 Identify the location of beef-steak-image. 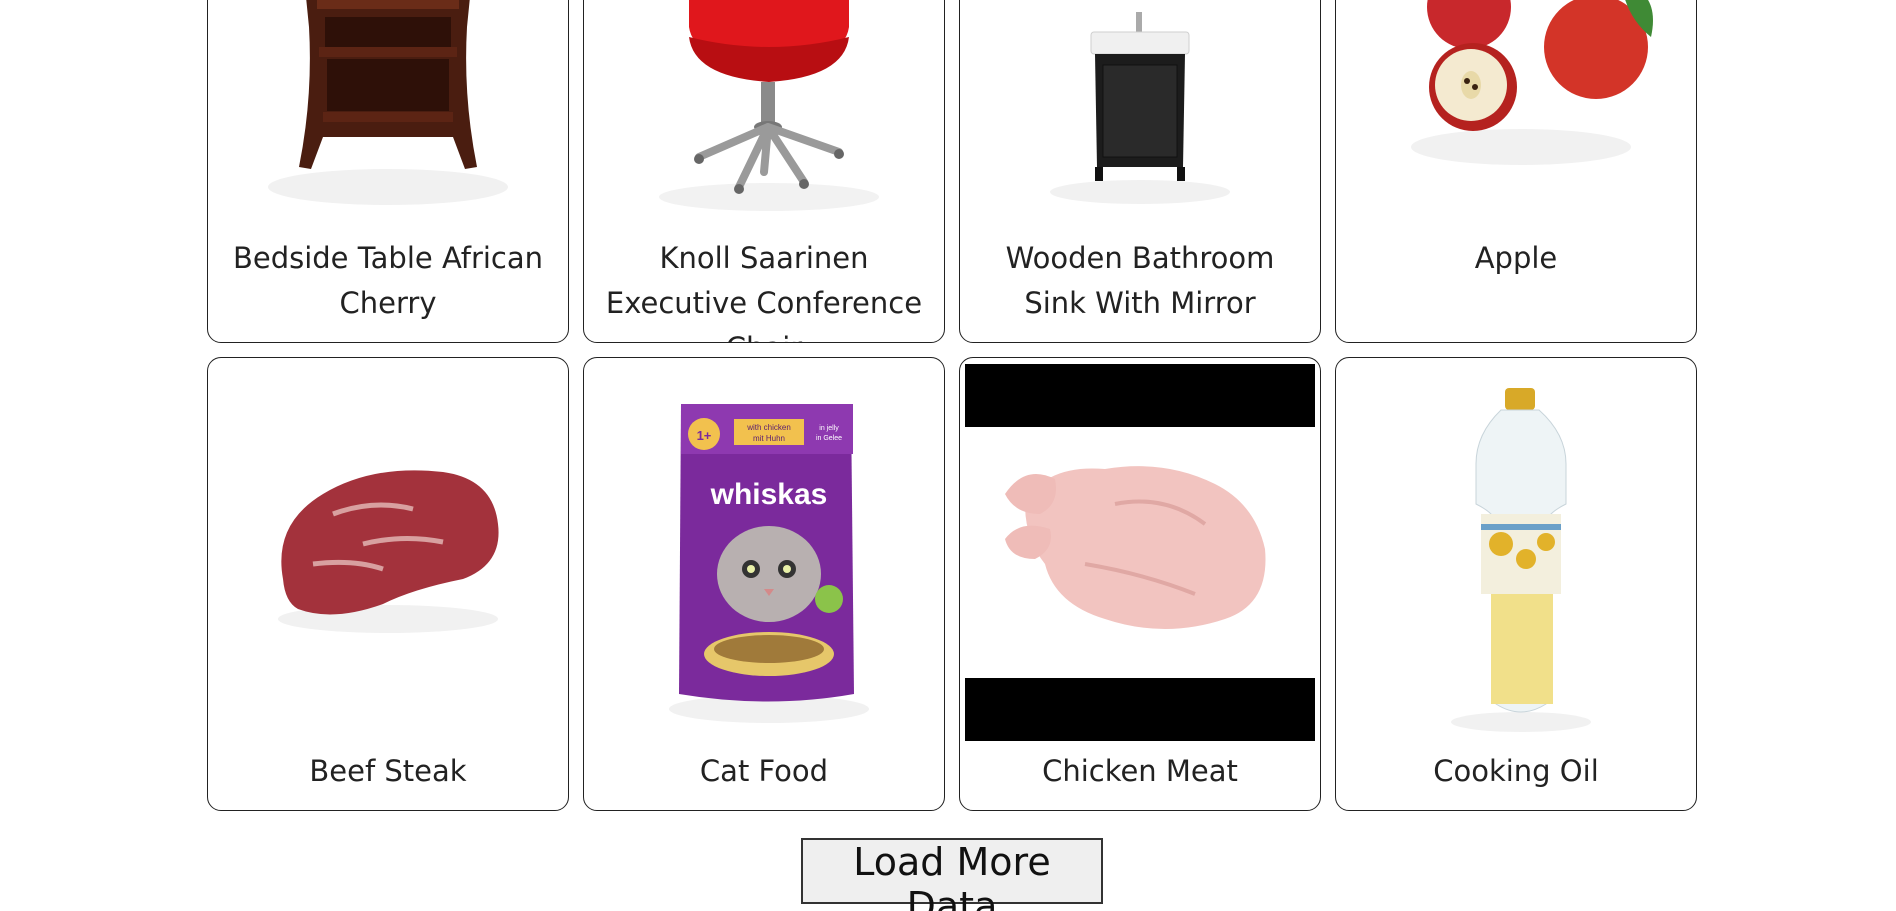
(388, 552).